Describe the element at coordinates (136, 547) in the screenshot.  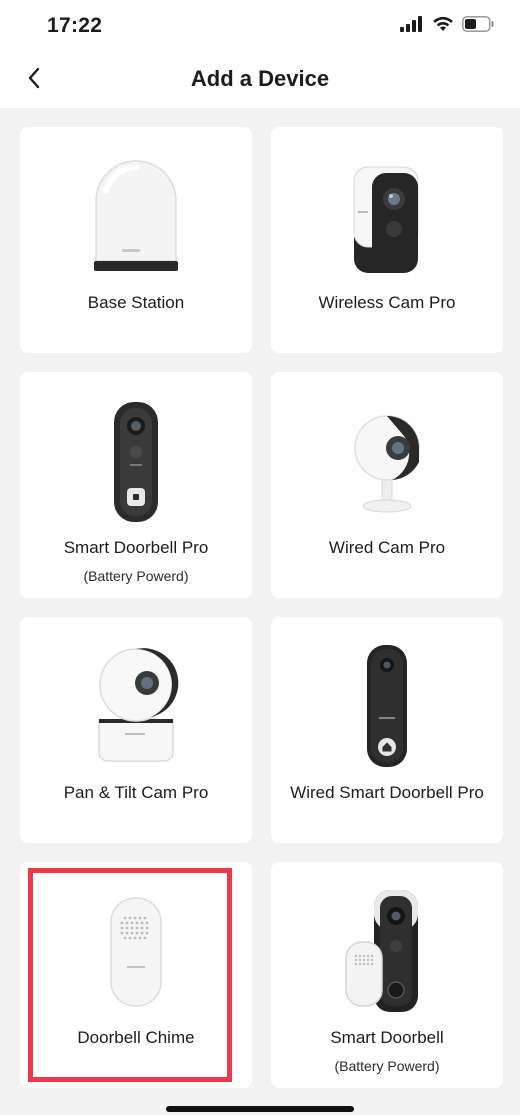
I see `device-label: Smart Doorbell Pro` at that location.